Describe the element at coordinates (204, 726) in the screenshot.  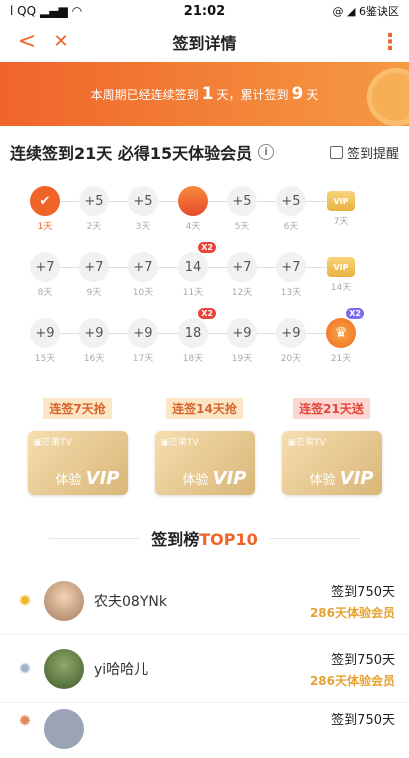
I see `leaderboard-item: ✹ 签到750天` at that location.